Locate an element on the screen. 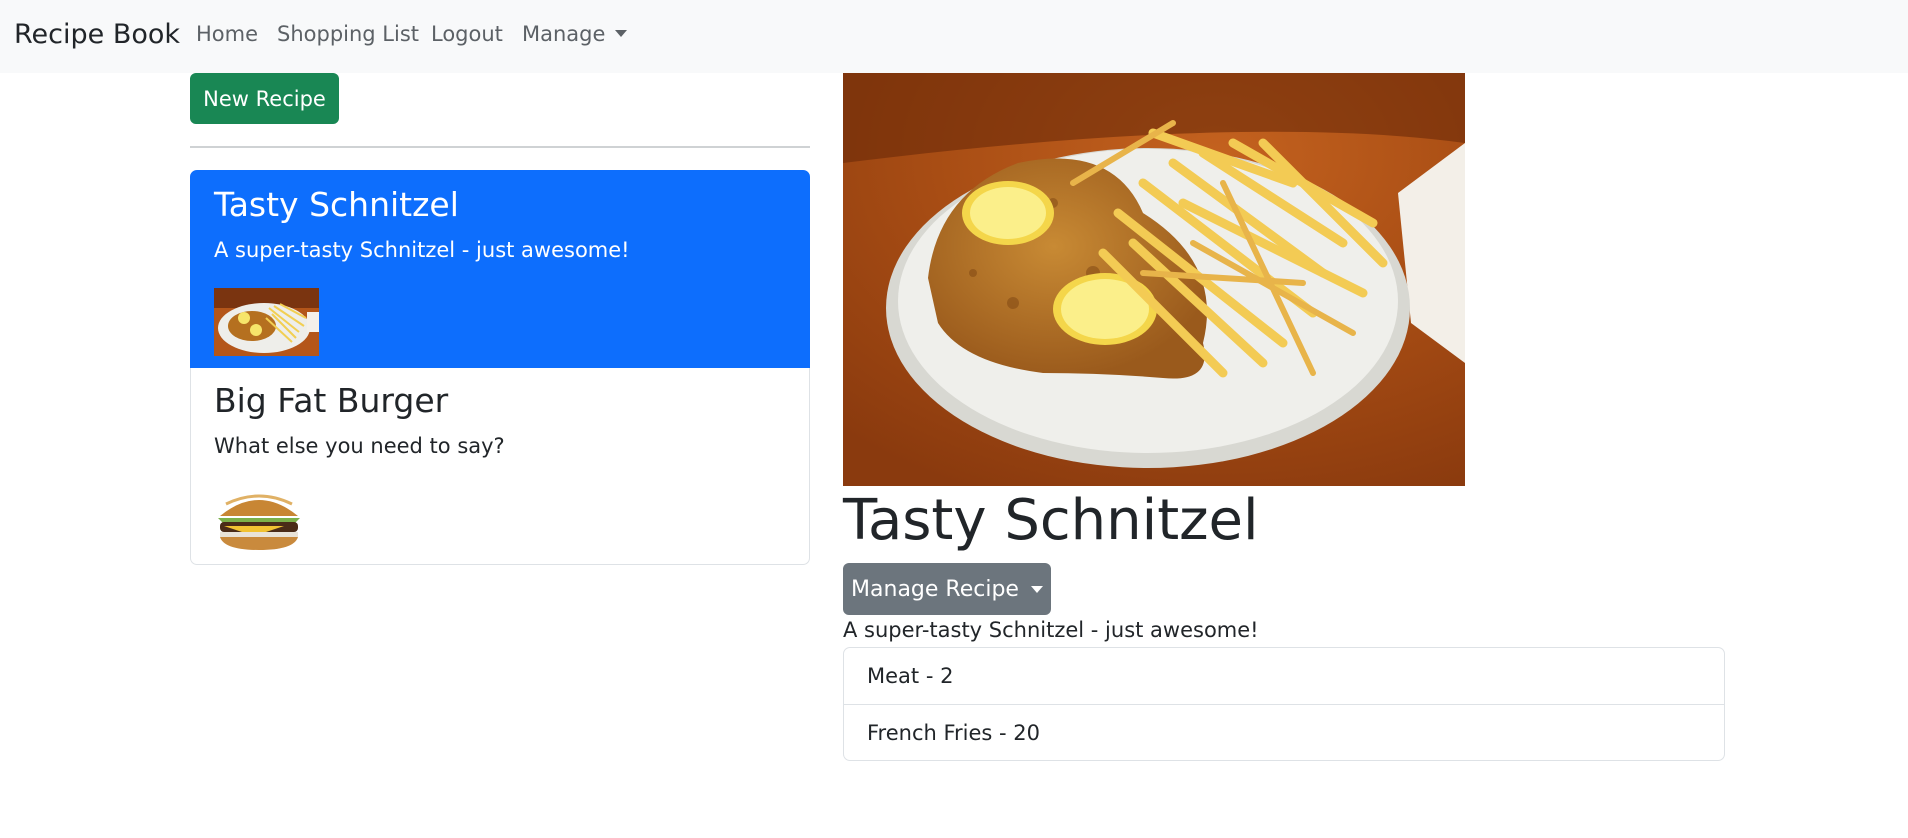 The width and height of the screenshot is (1908, 838). ingredient-list: Meat - 2 French Fries - 20 is located at coordinates (1284, 704).